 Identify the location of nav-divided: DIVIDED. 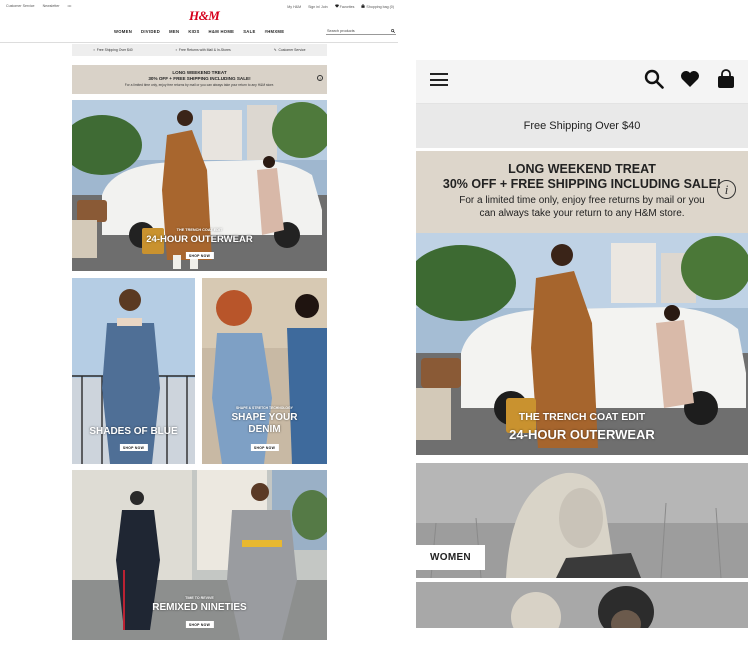
(150, 31).